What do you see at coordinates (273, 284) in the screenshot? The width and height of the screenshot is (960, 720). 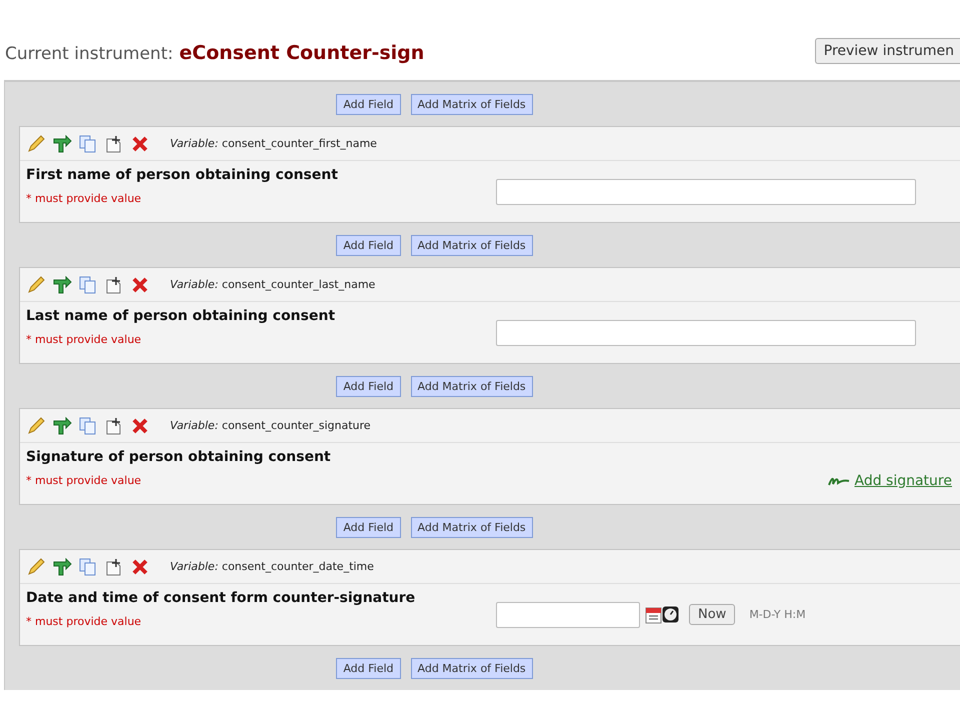 I see `variable-name: Variable: consent_counter_last_name` at bounding box center [273, 284].